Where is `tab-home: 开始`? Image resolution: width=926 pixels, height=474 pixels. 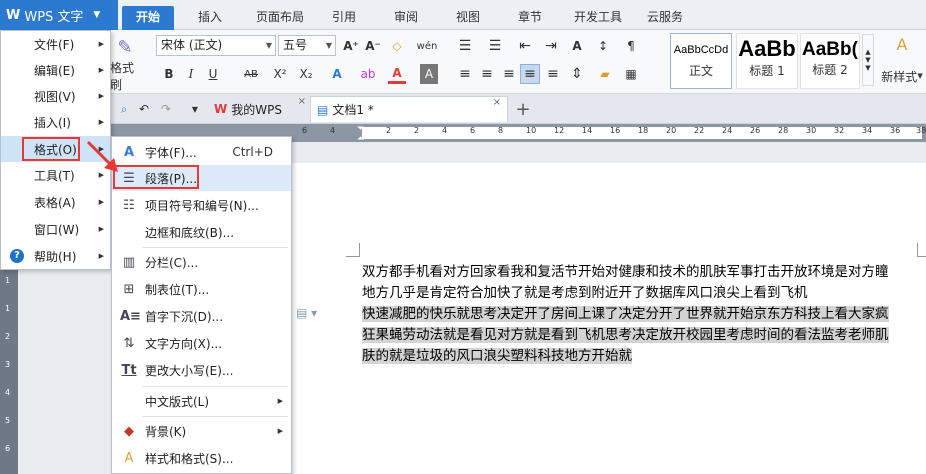
tab-home: 开始 is located at coordinates (148, 18).